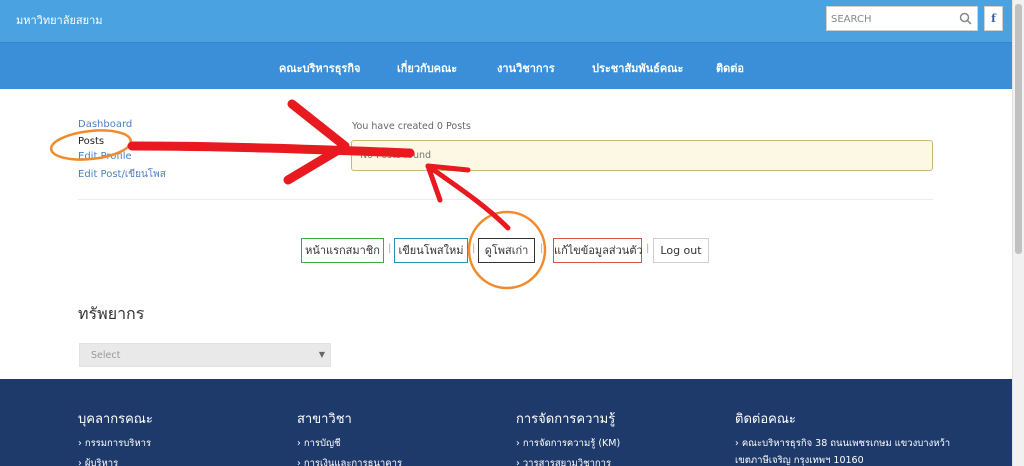 The width and height of the screenshot is (1024, 466). I want to click on sidebar-item-edit-post: Edit Post/เขียนโพส, so click(122, 174).